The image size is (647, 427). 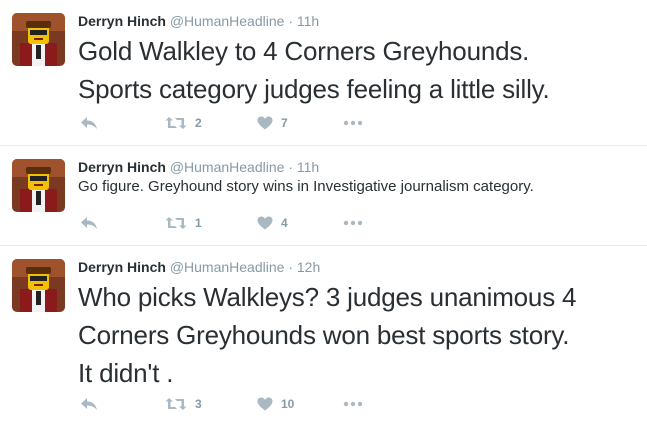 I want to click on tweet-text-line: Who picks Walkleys? 3 judges unanimous 4, so click(x=327, y=297).